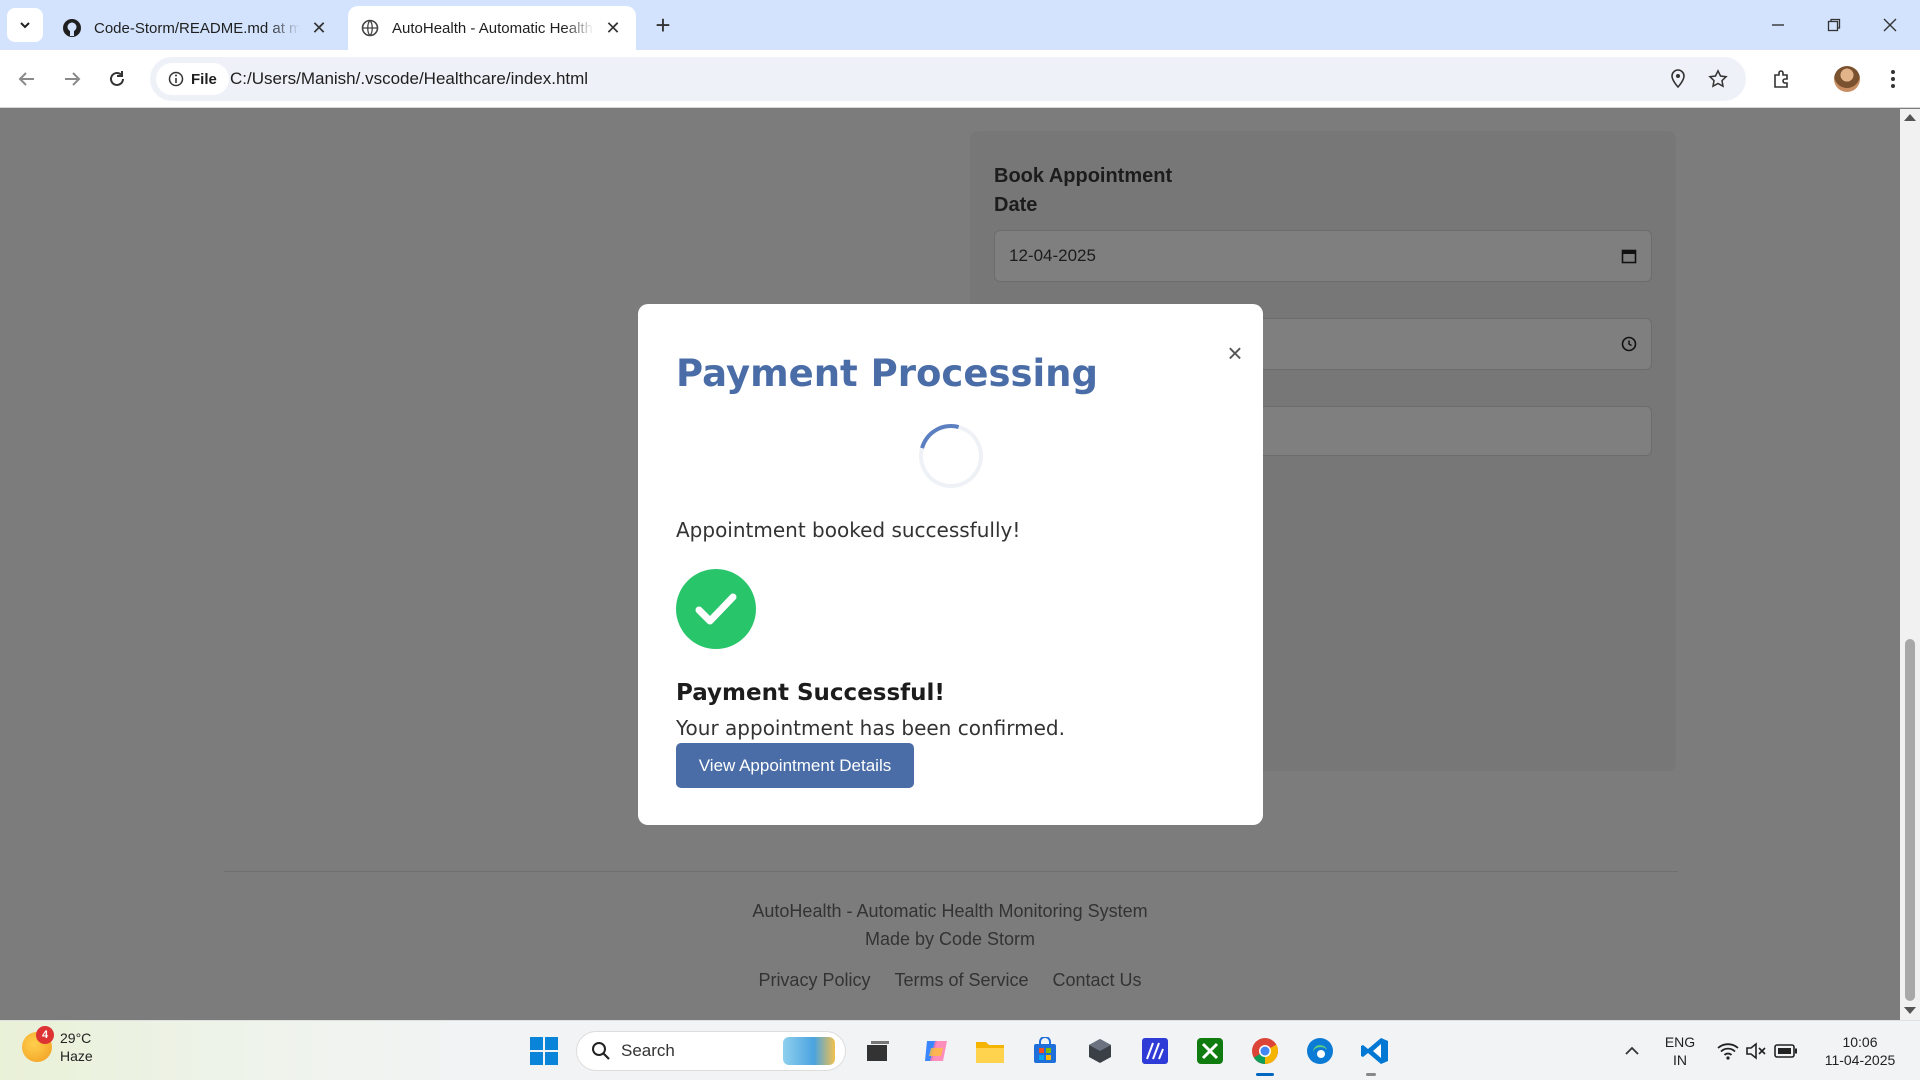 This screenshot has width=1920, height=1080. Describe the element at coordinates (601, 1051) in the screenshot. I see `search-icon` at that location.